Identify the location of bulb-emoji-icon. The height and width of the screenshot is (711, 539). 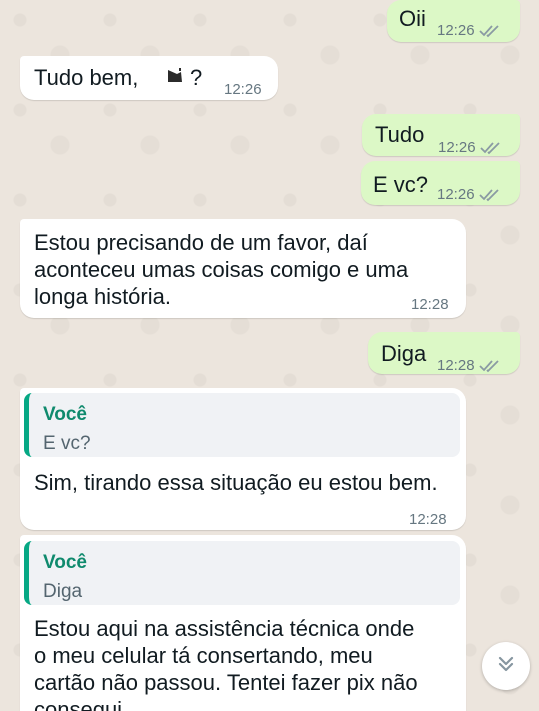
(175, 78).